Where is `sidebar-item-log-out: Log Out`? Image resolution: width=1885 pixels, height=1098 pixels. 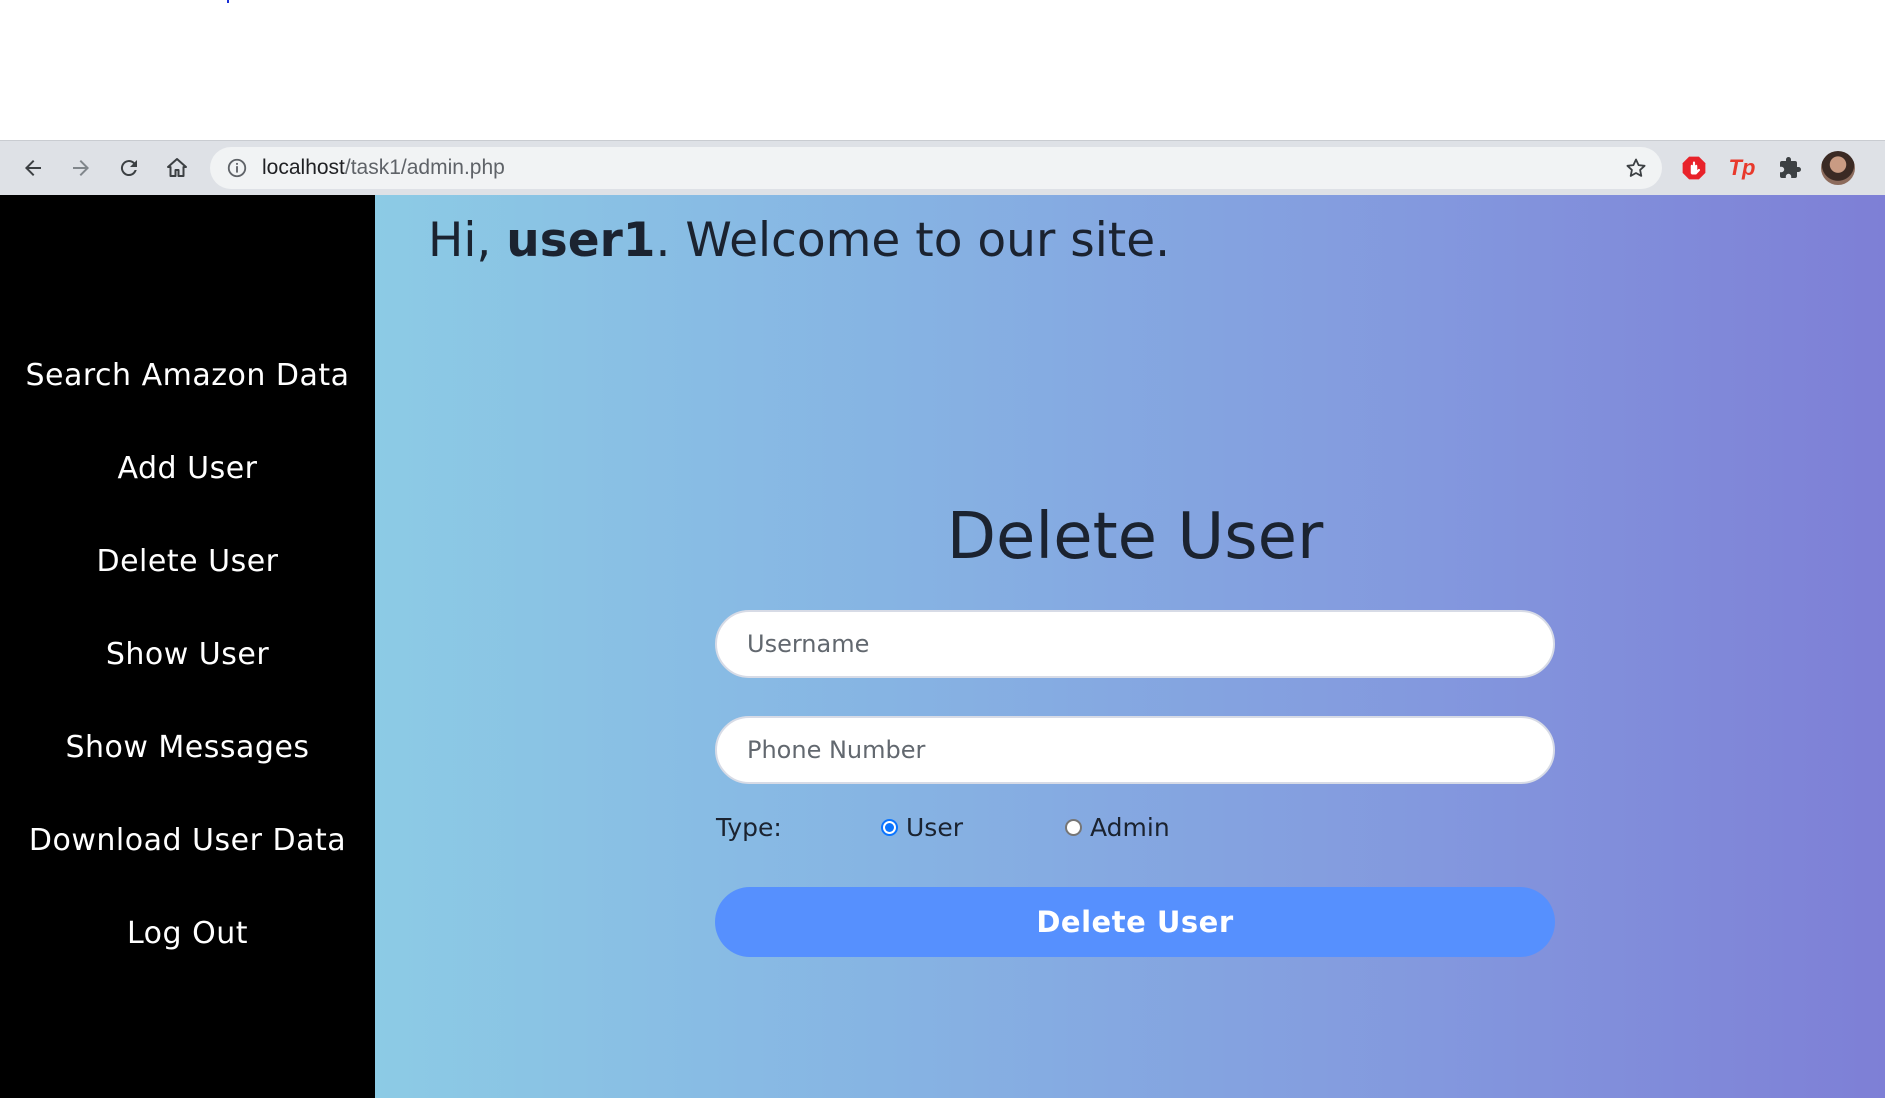 sidebar-item-log-out: Log Out is located at coordinates (187, 933).